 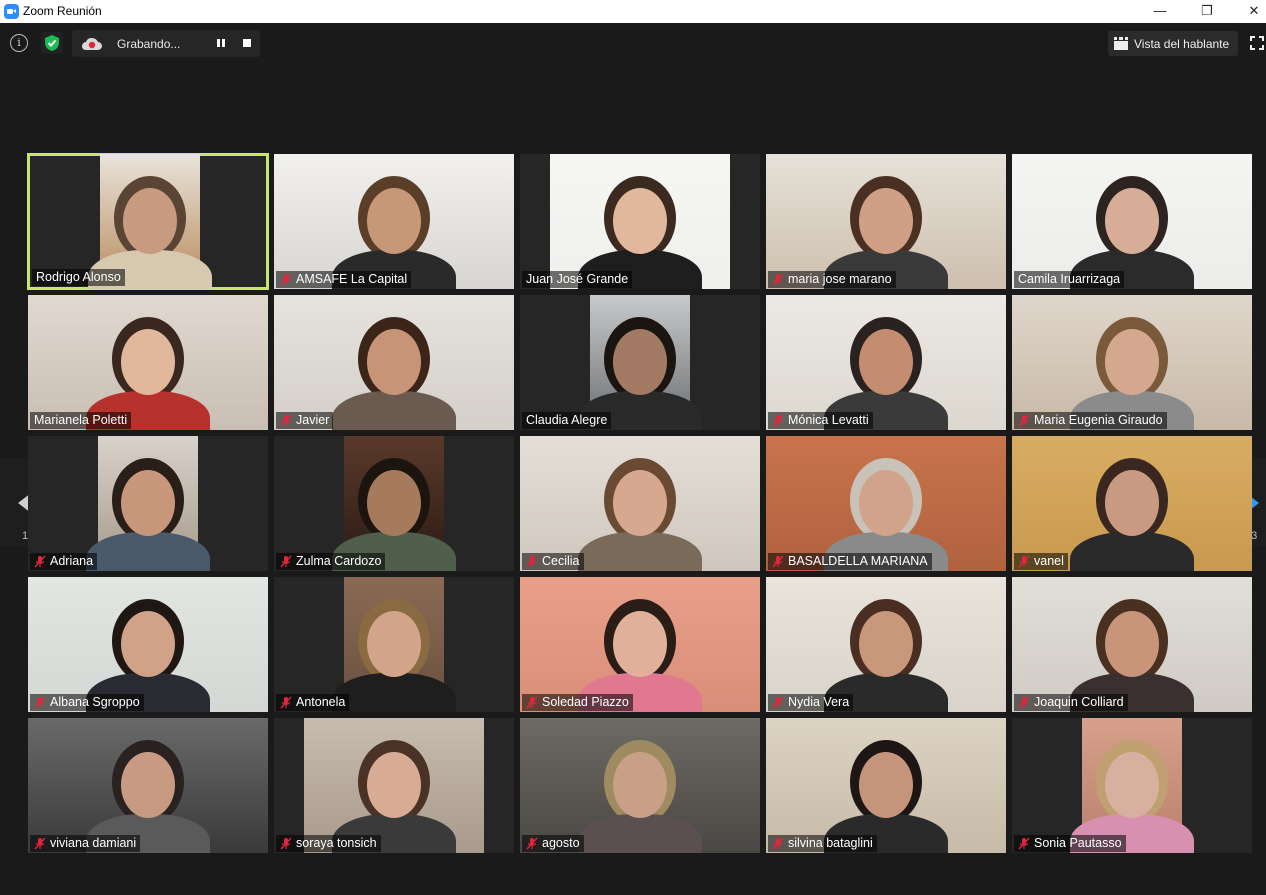 What do you see at coordinates (1132, 785) in the screenshot?
I see `participant-tile: Sonia Pautasso` at bounding box center [1132, 785].